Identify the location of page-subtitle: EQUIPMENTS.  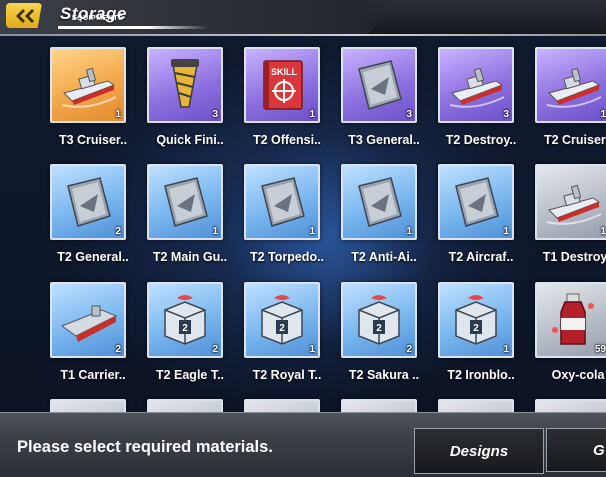
(98, 18).